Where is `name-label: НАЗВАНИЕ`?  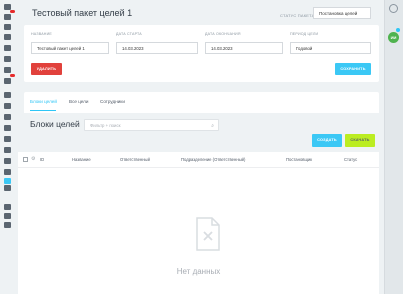 name-label: НАЗВАНИЕ is located at coordinates (41, 34).